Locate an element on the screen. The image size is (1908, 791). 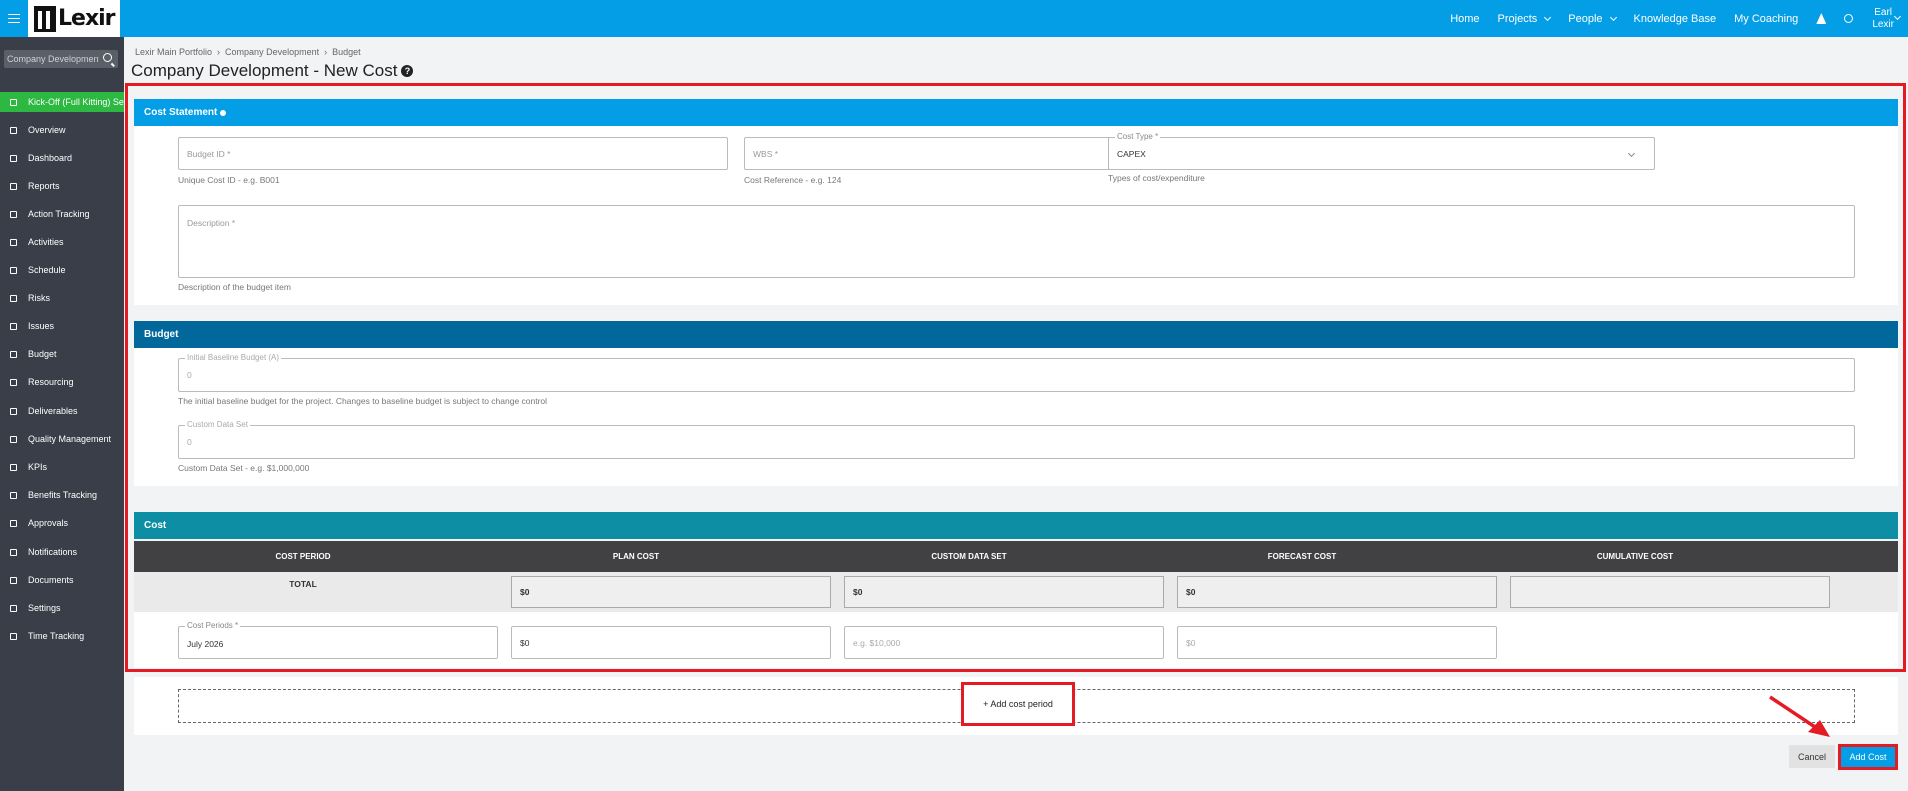
nav-knowledge-base: Knowledge Base is located at coordinates (1675, 19).